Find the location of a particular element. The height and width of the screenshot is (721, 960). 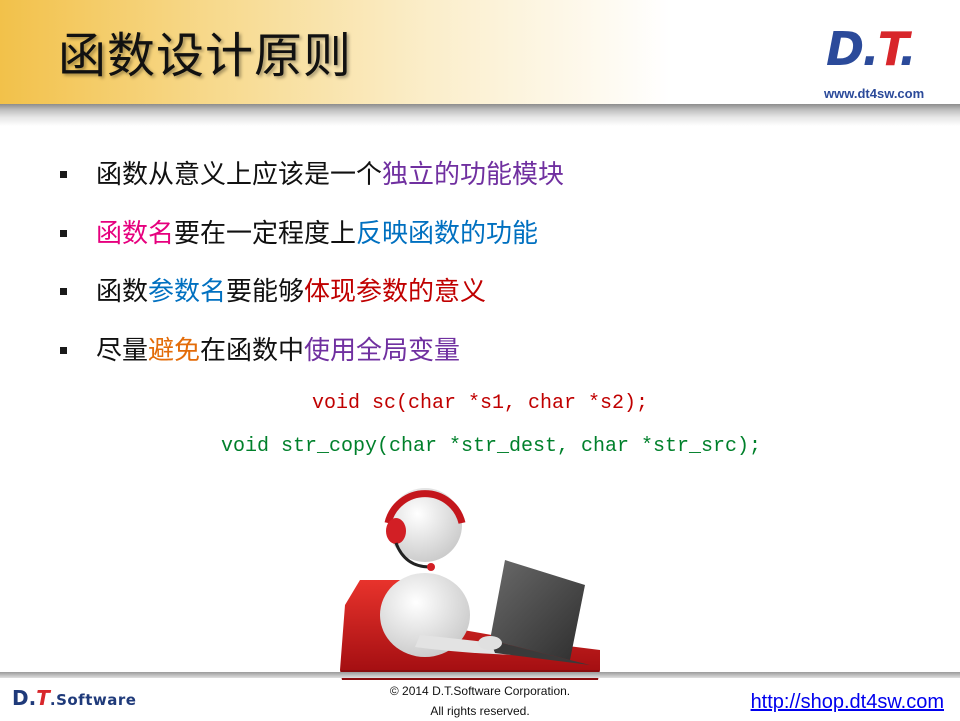

code-example-short: void sc(char *s1, char *s2); is located at coordinates (480, 403).